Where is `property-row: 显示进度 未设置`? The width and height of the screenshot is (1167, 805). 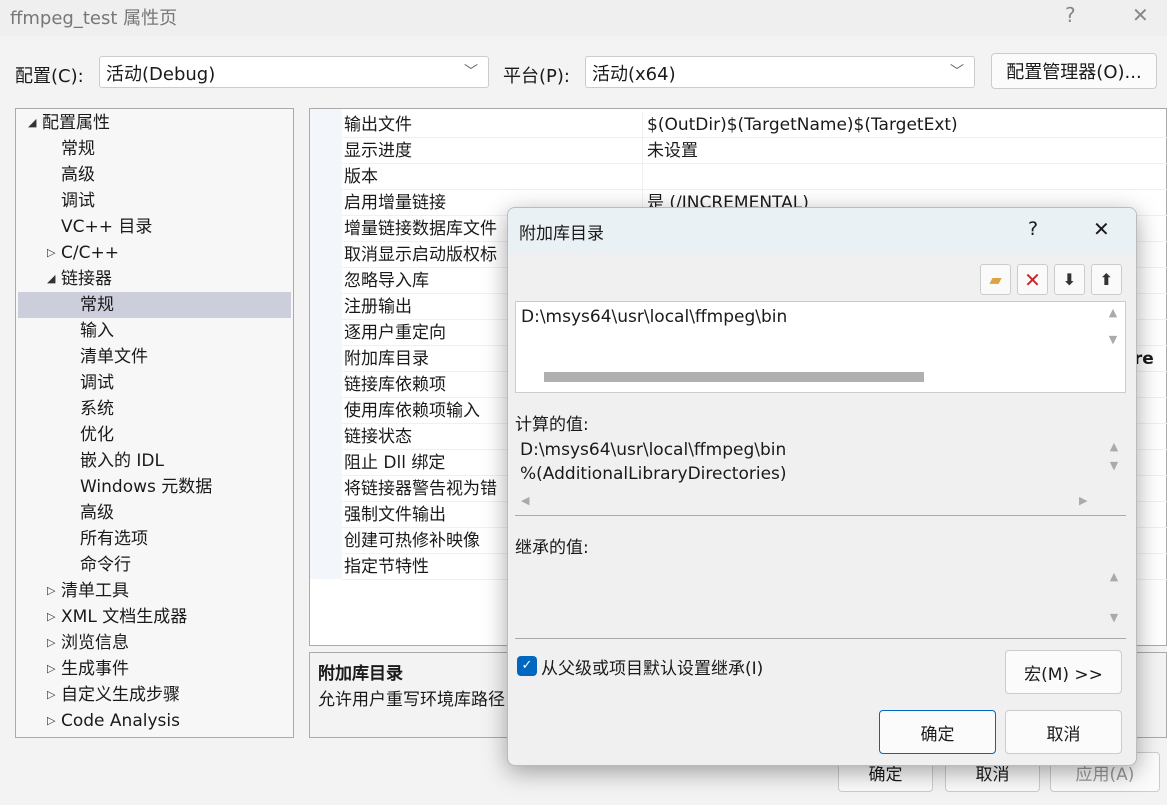
property-row: 显示进度 未设置 is located at coordinates (754, 151).